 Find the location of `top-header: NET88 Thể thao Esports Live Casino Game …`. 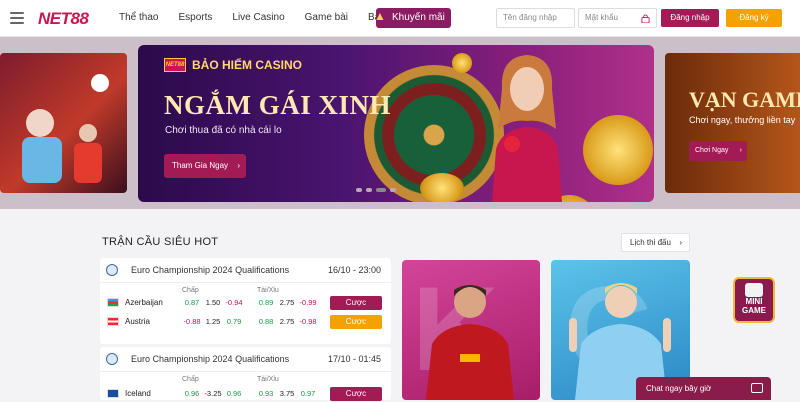

top-header: NET88 Thể thao Esports Live Casino Game … is located at coordinates (400, 18).